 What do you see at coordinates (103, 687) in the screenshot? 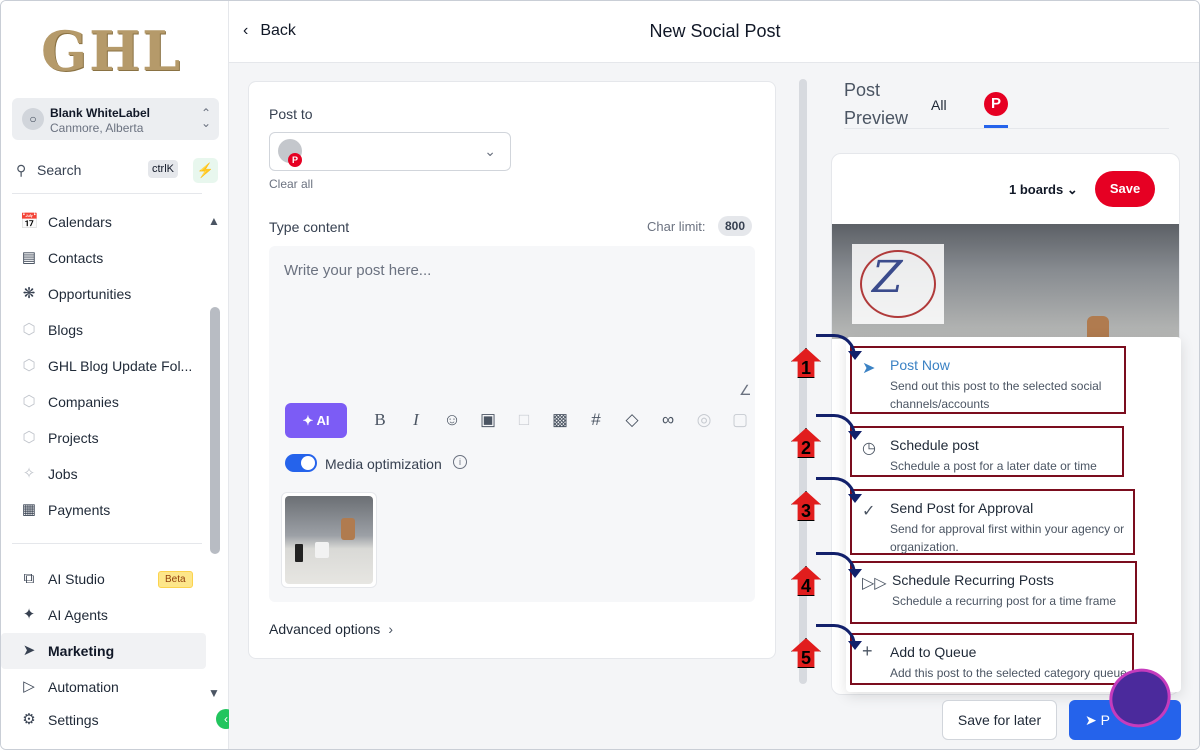
I see `sidebar-item-automation: ▷ Automation` at bounding box center [103, 687].